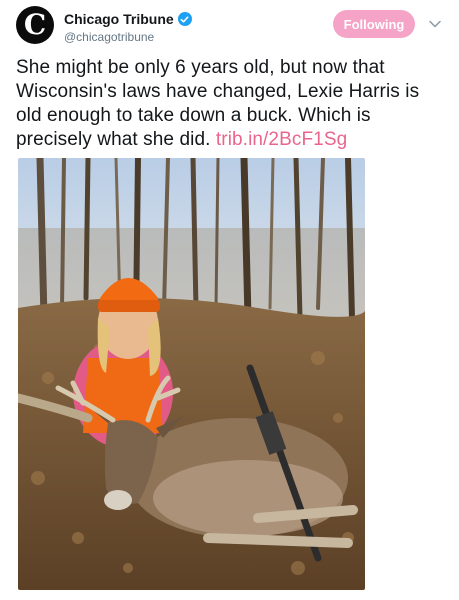 The width and height of the screenshot is (459, 600). I want to click on tweet-link: trib.in/2BcF1Sg, so click(281, 139).